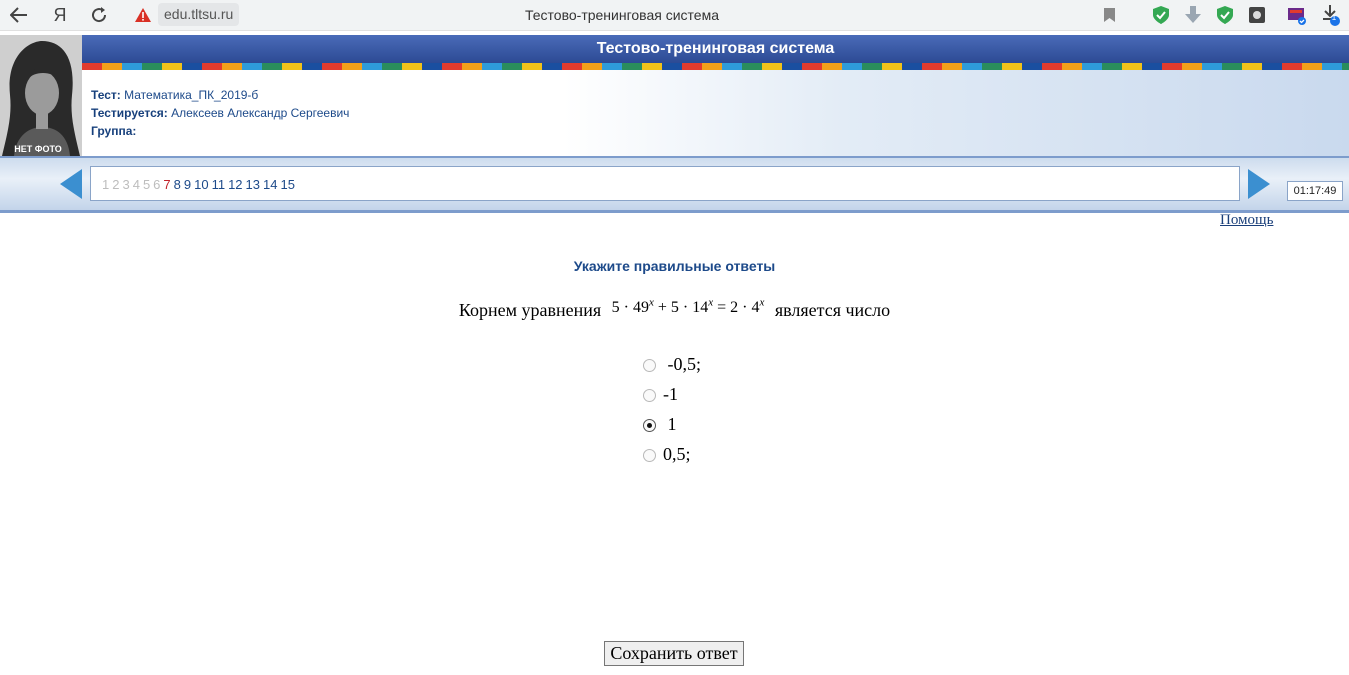  I want to click on save-answer-button: Сохранить ответ, so click(674, 653).